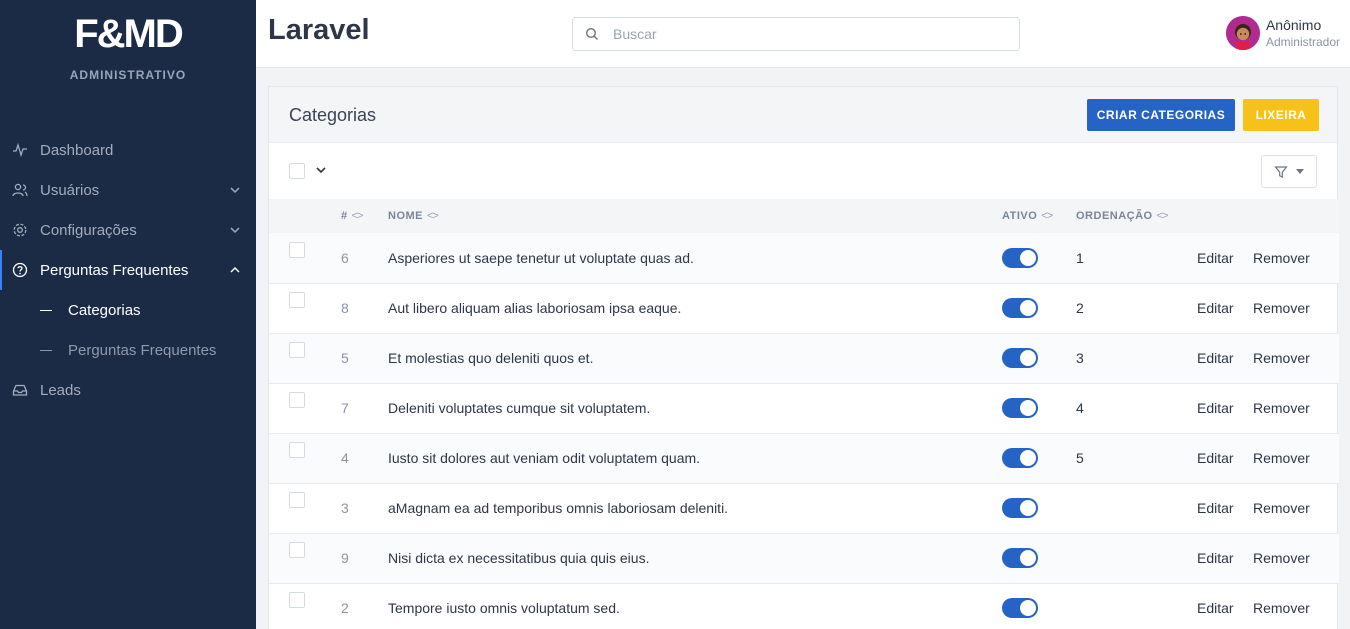 The image size is (1350, 629). What do you see at coordinates (345, 508) in the screenshot?
I see `row-id: 3` at bounding box center [345, 508].